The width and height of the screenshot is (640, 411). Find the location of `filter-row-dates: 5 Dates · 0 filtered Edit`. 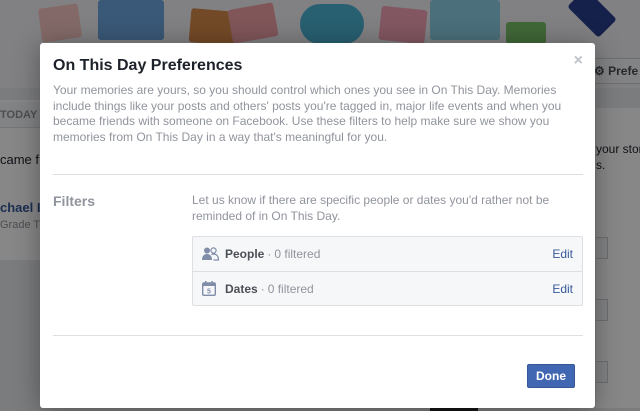

filter-row-dates: 5 Dates · 0 filtered Edit is located at coordinates (387, 288).